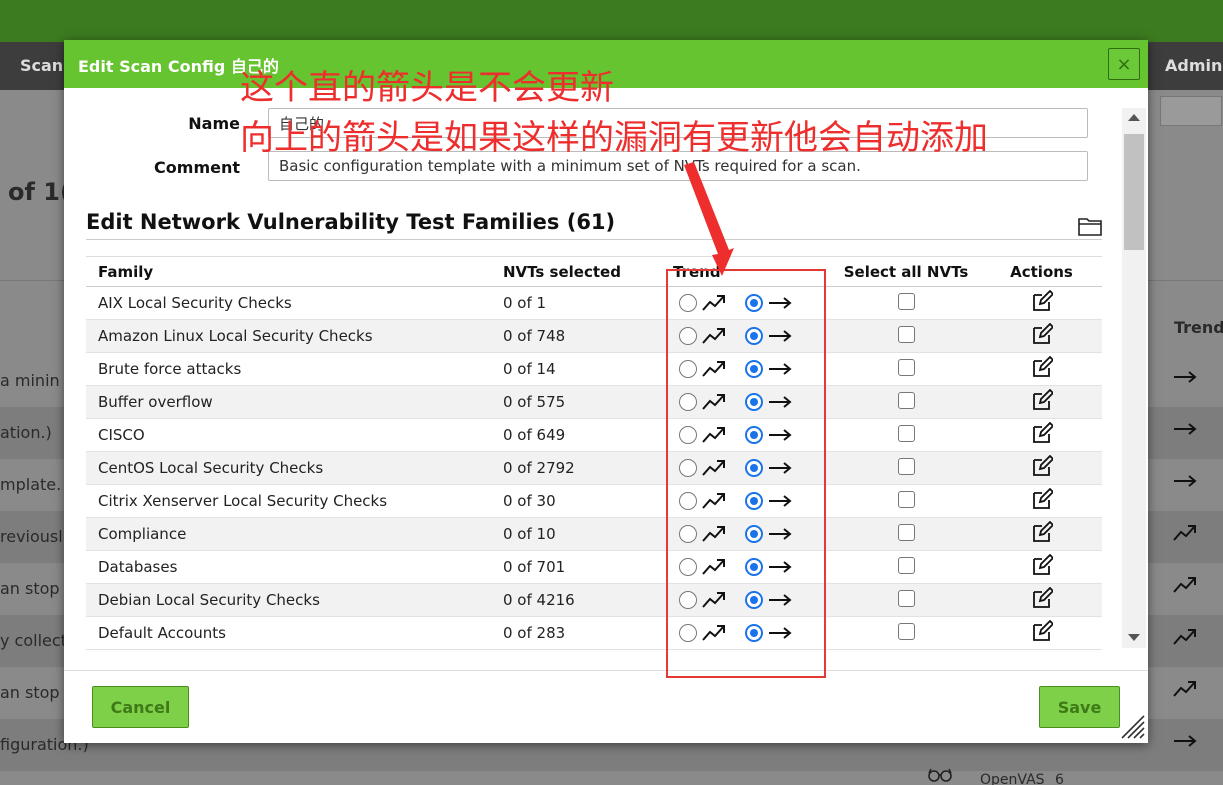 This screenshot has width=1223, height=785. What do you see at coordinates (31, 536) in the screenshot?
I see `background-row-text: reviousl` at bounding box center [31, 536].